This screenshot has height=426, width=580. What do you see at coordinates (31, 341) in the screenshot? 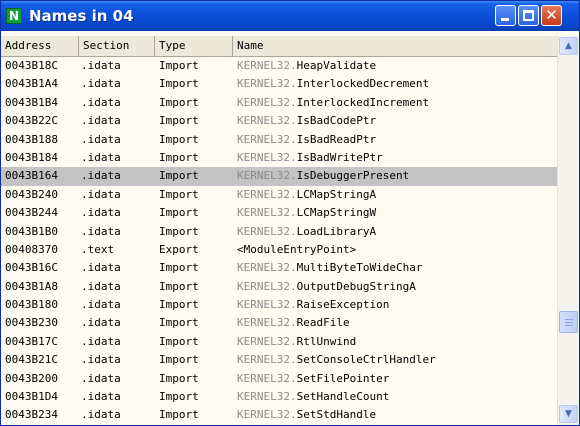
I see `address-cell: 0043B17C` at bounding box center [31, 341].